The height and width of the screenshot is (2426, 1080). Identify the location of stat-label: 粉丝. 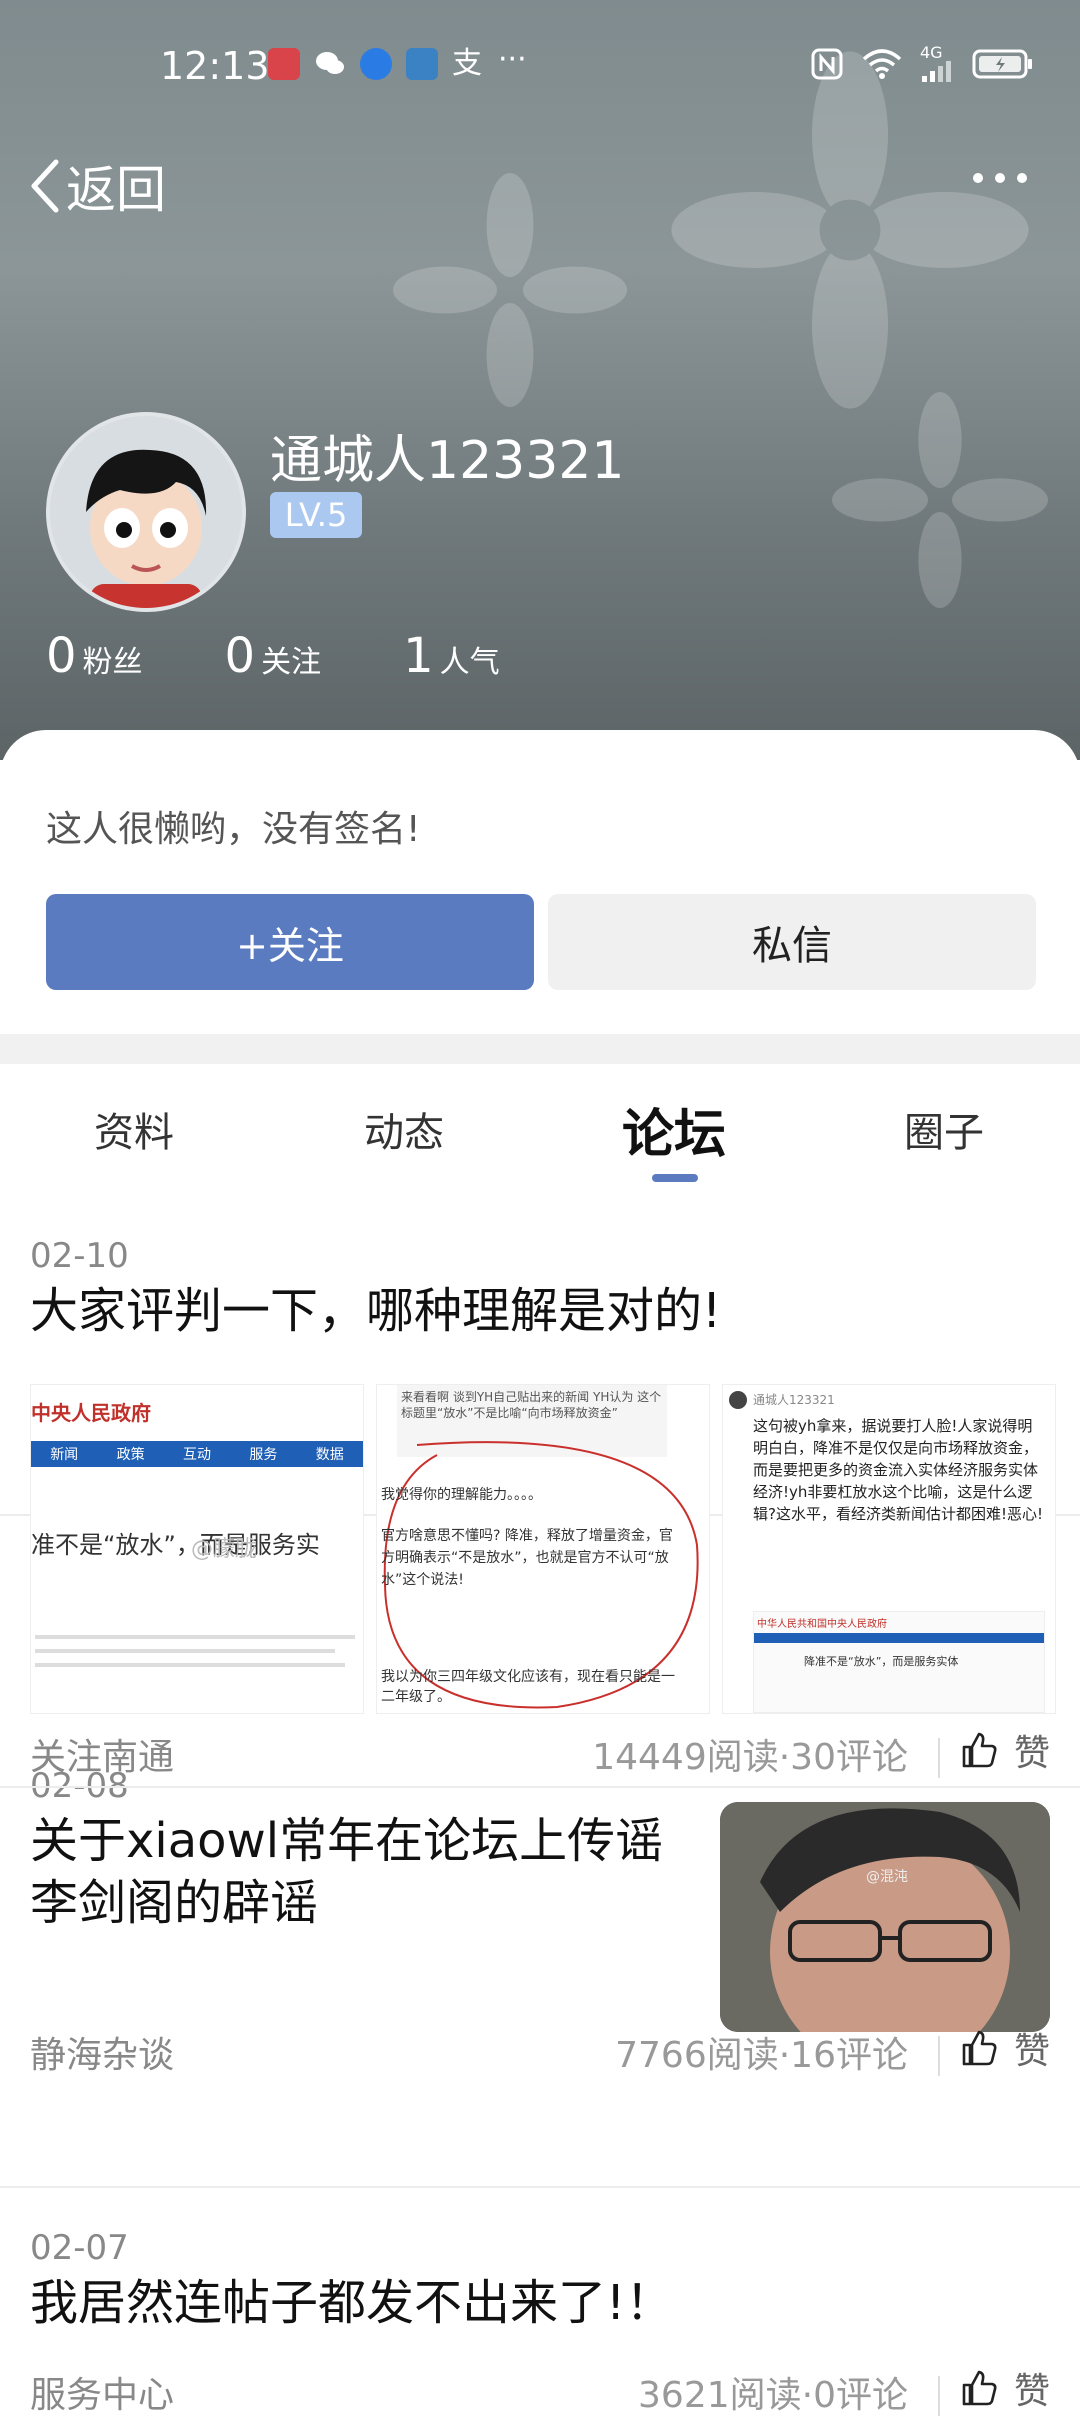
(112, 662).